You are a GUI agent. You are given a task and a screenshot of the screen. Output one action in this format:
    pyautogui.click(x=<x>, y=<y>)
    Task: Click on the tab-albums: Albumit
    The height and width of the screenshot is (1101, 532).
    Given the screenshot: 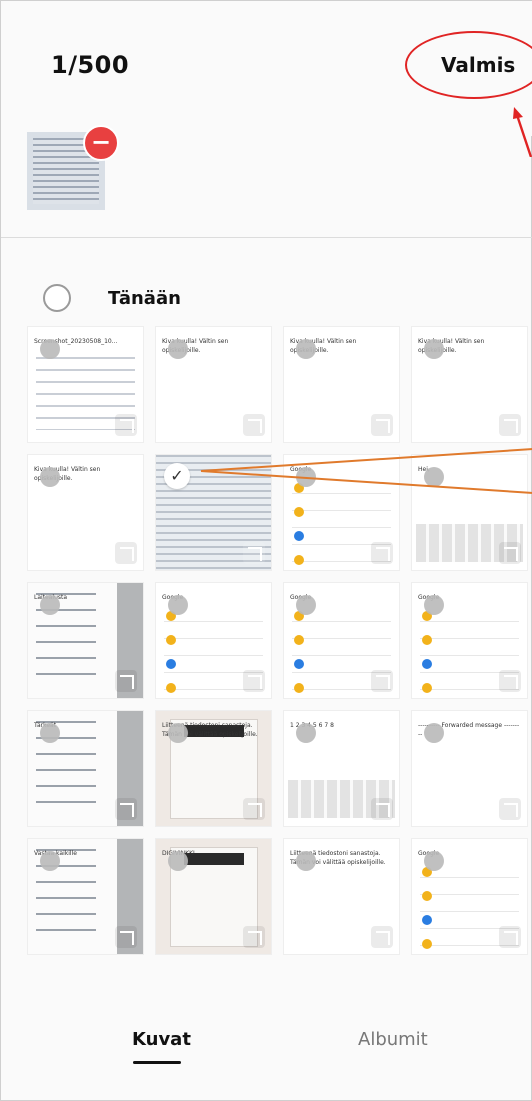 What is the action you would take?
    pyautogui.click(x=393, y=1039)
    